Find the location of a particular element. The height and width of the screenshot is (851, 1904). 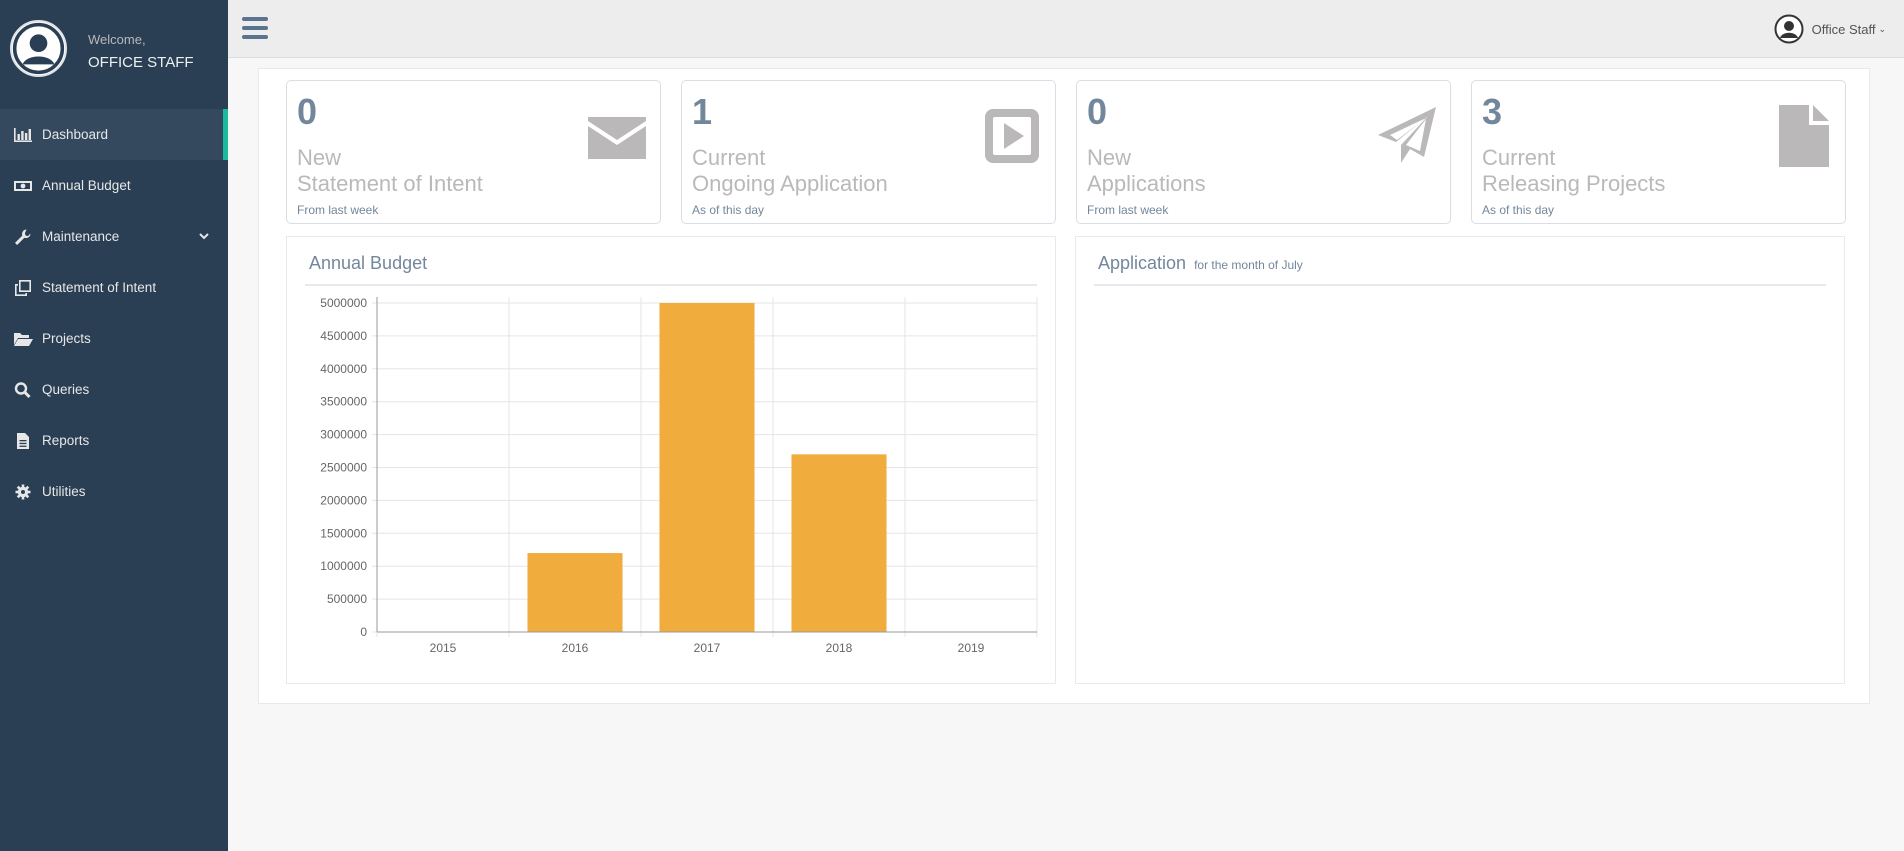

tile-title: Current Releasing Projects is located at coordinates (1574, 170).